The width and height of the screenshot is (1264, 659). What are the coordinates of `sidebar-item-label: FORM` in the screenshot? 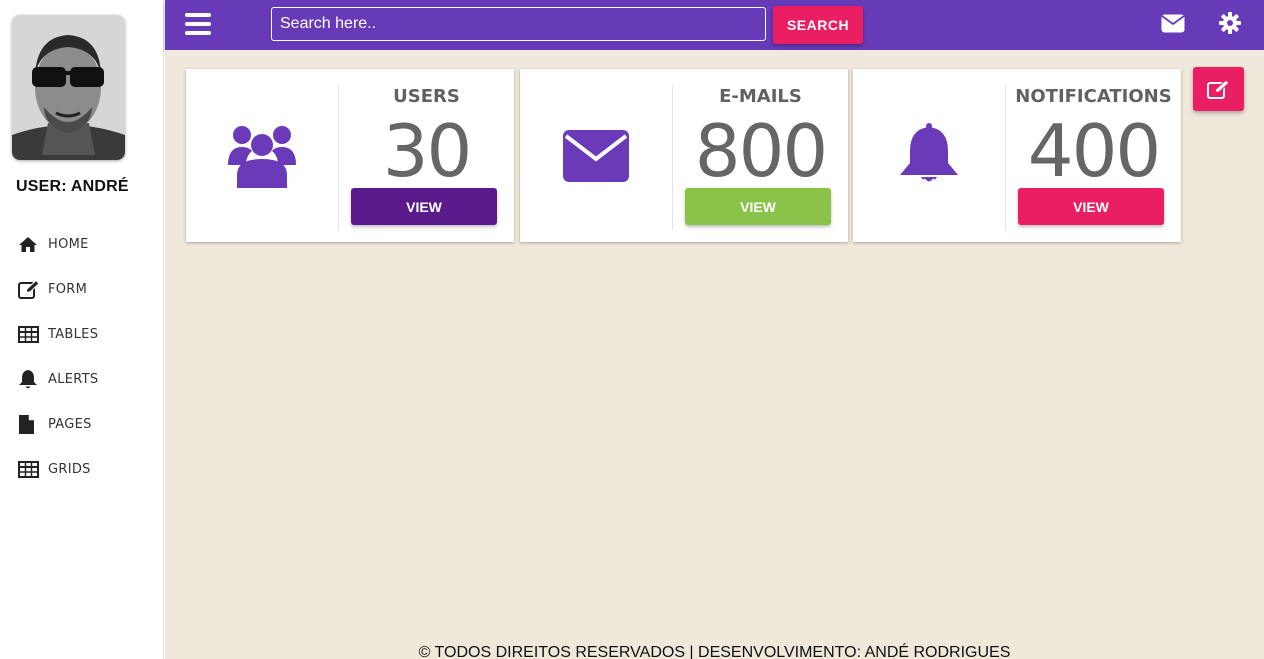 It's located at (68, 289).